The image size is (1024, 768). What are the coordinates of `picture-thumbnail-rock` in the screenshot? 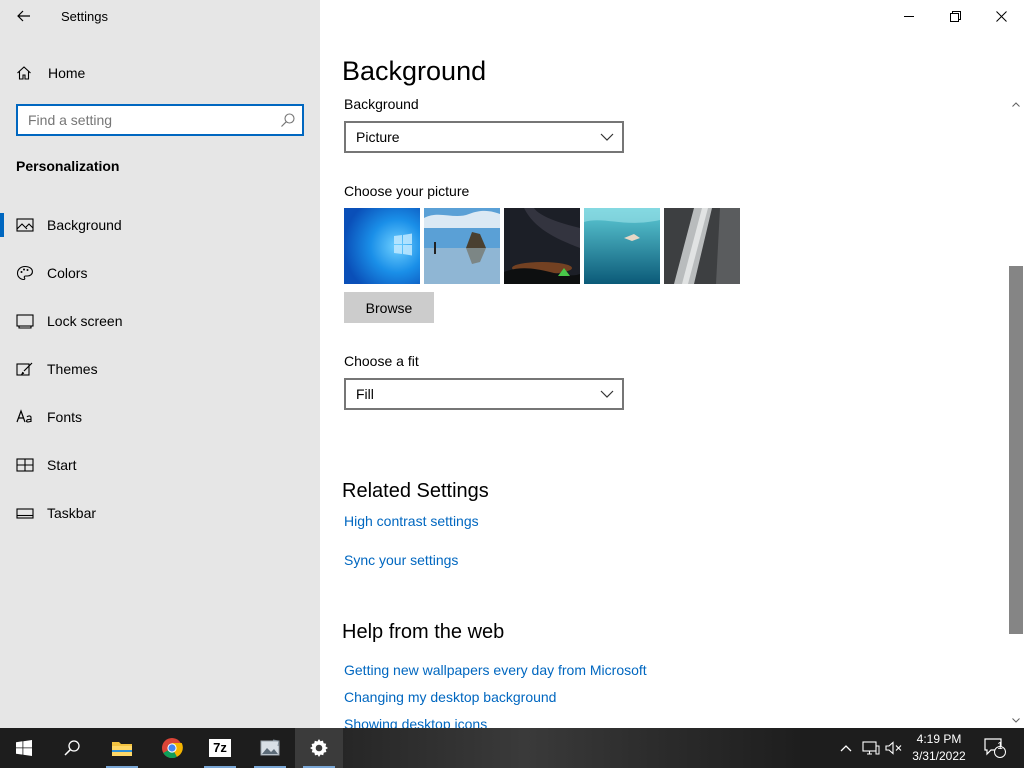 It's located at (702, 246).